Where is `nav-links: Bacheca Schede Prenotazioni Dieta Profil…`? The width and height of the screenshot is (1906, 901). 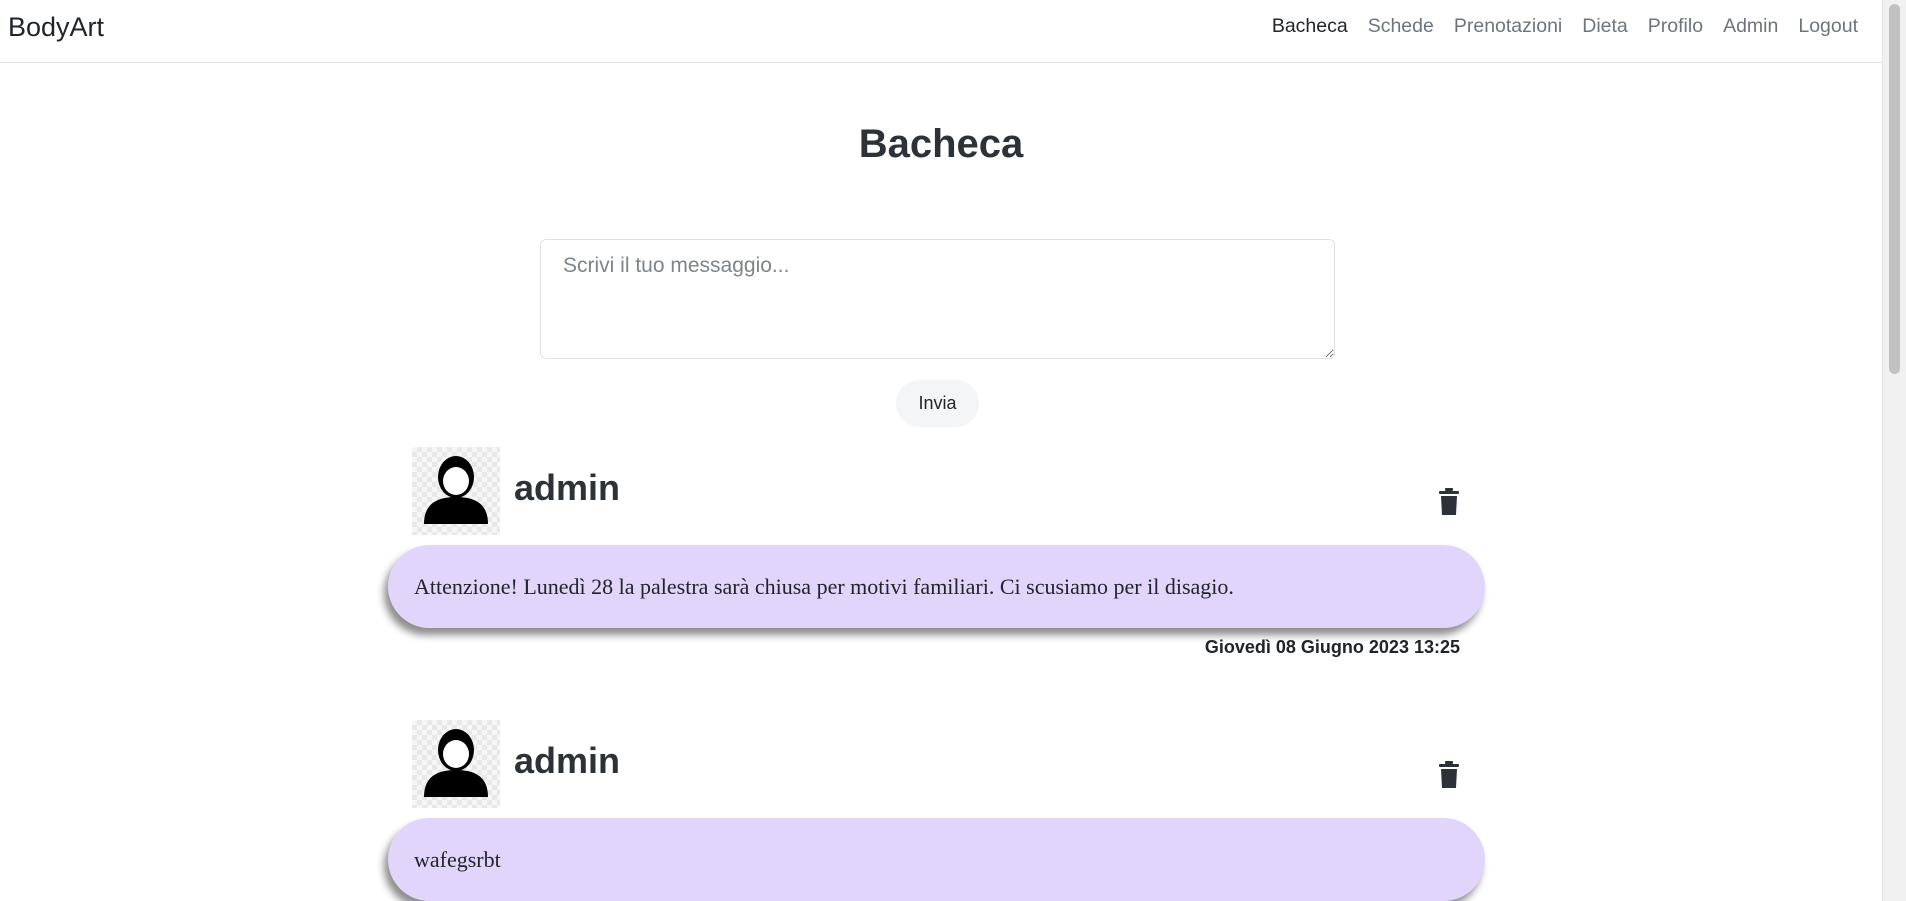
nav-links: Bacheca Schede Prenotazioni Dieta Profil… is located at coordinates (1565, 26).